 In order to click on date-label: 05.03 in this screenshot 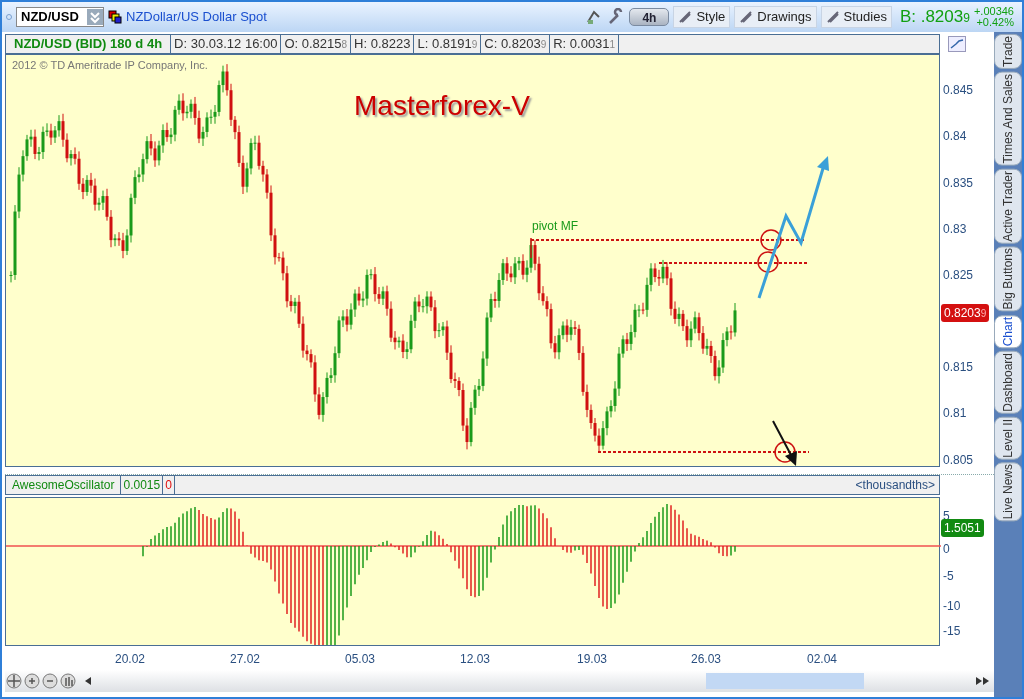, I will do `click(360, 659)`.